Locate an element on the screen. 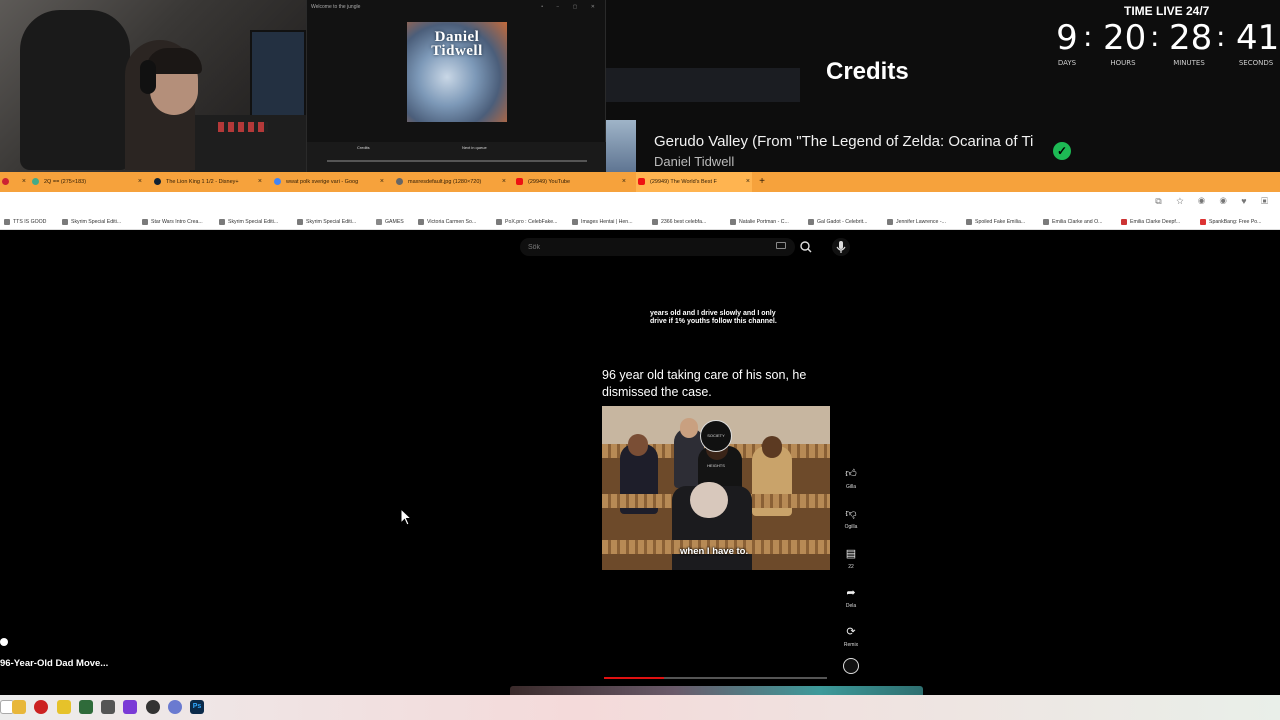 The image size is (1280, 720). timer-hours: 20 is located at coordinates (1125, 38).